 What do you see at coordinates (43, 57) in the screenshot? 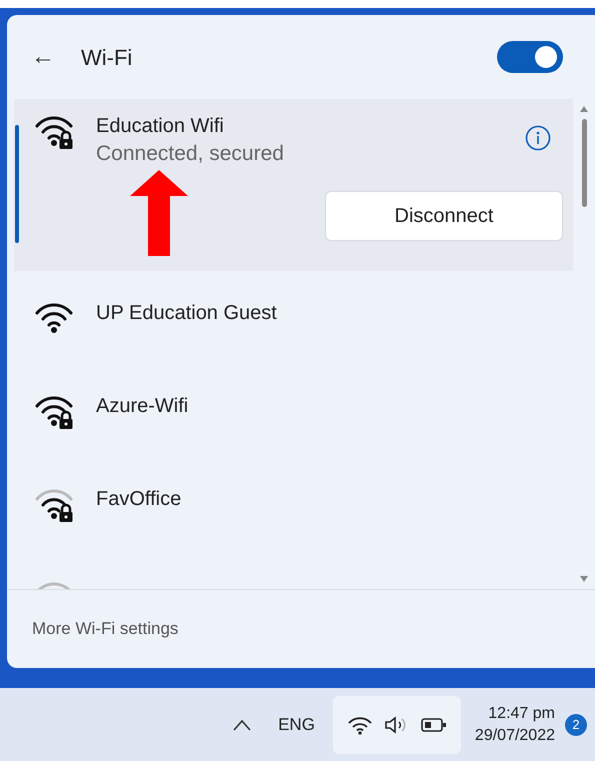
I see `back-button: ←` at bounding box center [43, 57].